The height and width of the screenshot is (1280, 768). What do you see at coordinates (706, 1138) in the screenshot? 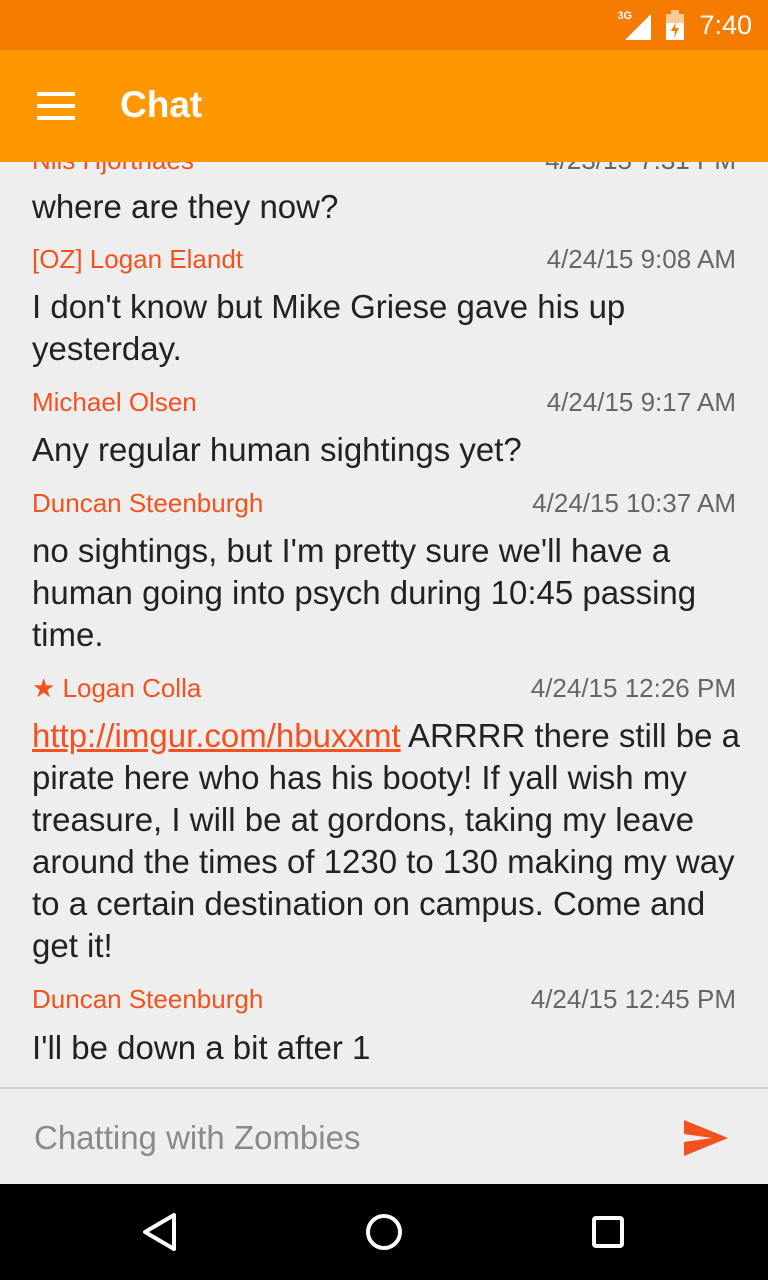
I see `send-icon` at bounding box center [706, 1138].